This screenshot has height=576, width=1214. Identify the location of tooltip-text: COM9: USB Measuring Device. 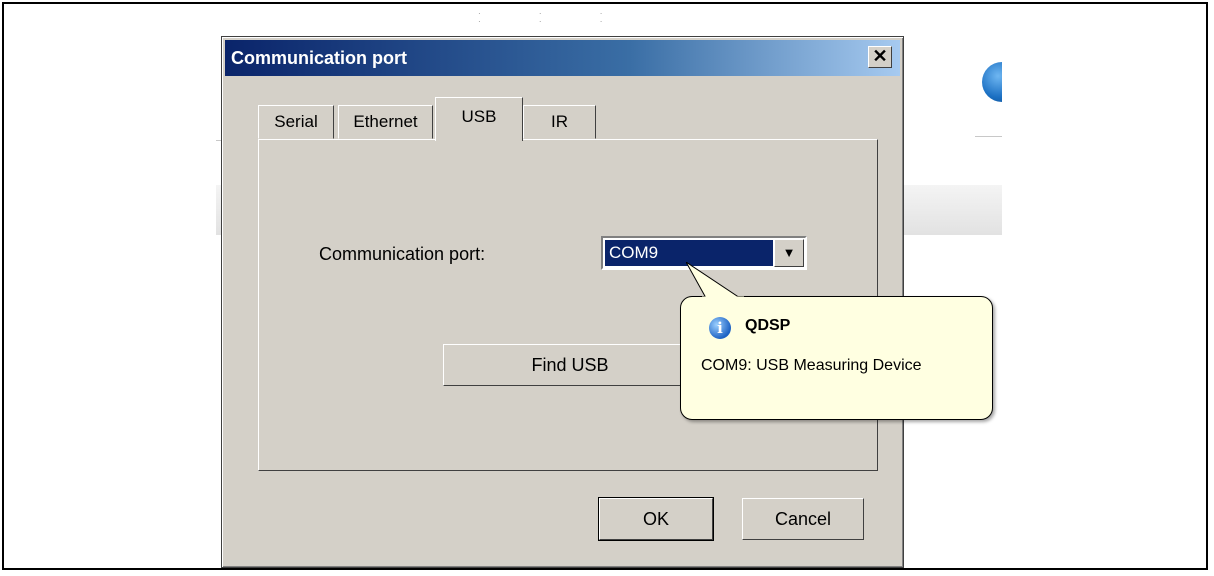
(811, 365).